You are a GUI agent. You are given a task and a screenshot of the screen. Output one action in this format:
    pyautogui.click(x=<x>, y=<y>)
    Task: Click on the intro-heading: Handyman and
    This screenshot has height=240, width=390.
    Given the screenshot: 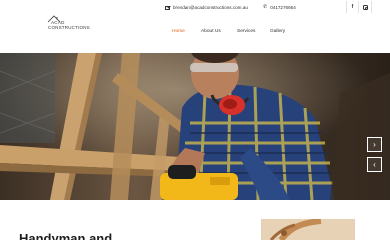 What is the action you would take?
    pyautogui.click(x=66, y=235)
    